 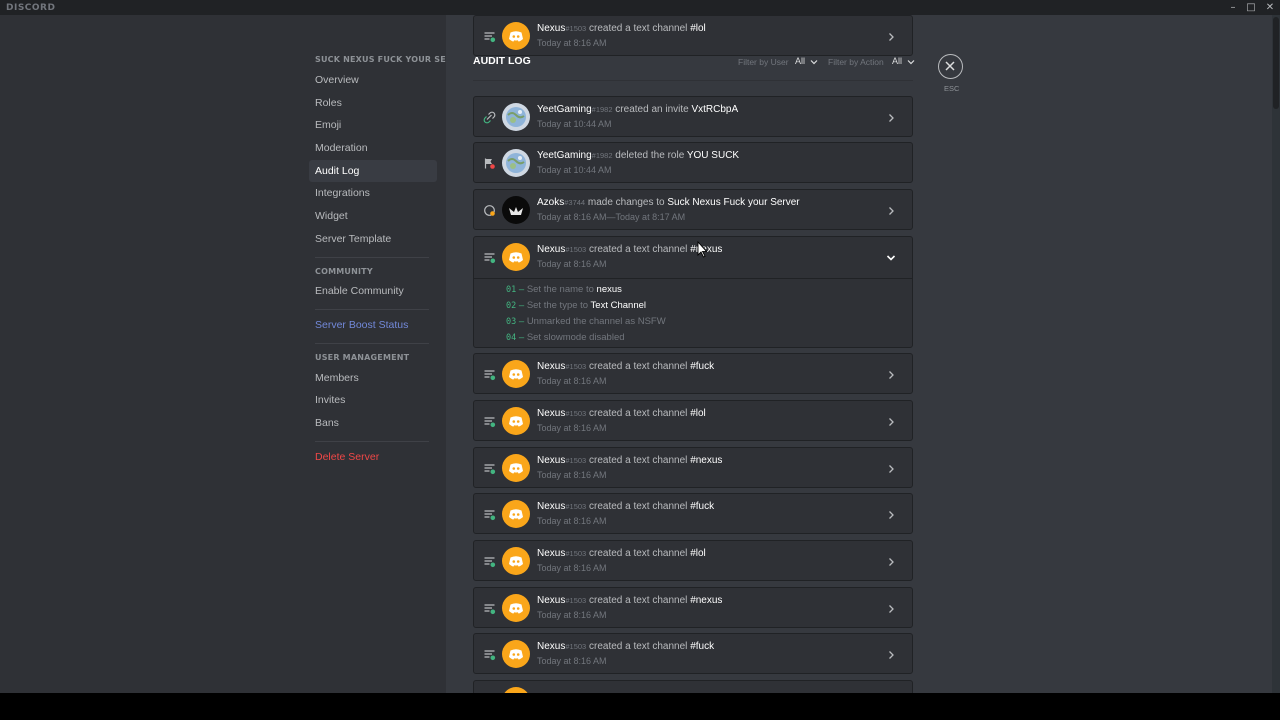 What do you see at coordinates (903, 61) in the screenshot?
I see `filter-action-select: All` at bounding box center [903, 61].